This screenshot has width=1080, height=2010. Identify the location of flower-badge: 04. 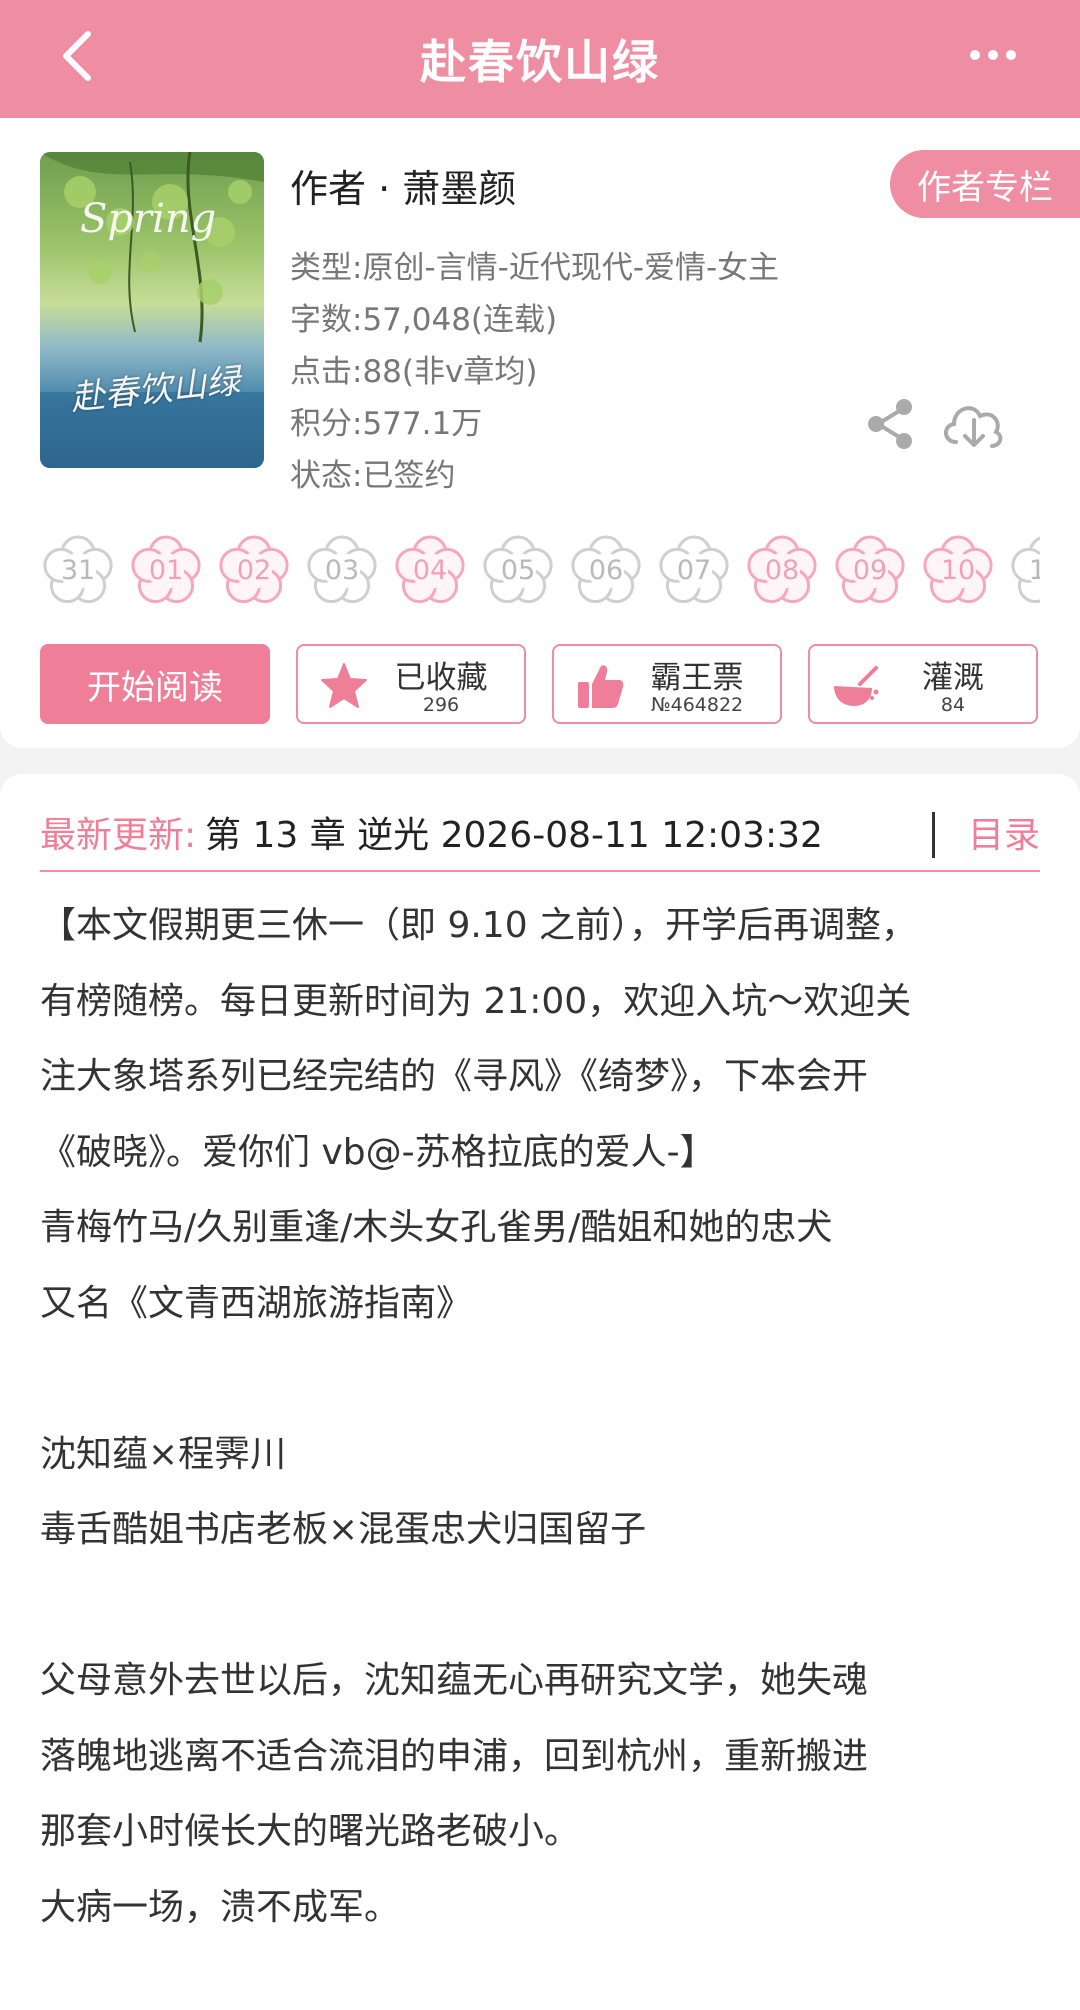
(430, 570).